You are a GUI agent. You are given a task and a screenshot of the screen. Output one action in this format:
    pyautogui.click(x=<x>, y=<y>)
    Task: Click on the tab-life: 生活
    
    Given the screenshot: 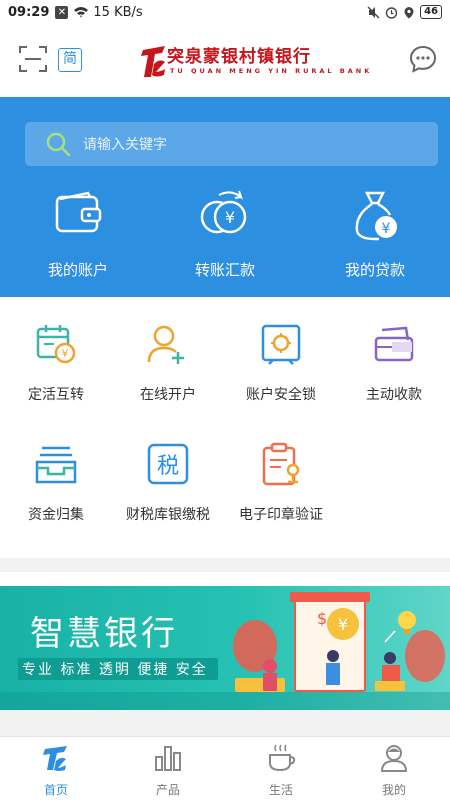 What is the action you would take?
    pyautogui.click(x=281, y=770)
    